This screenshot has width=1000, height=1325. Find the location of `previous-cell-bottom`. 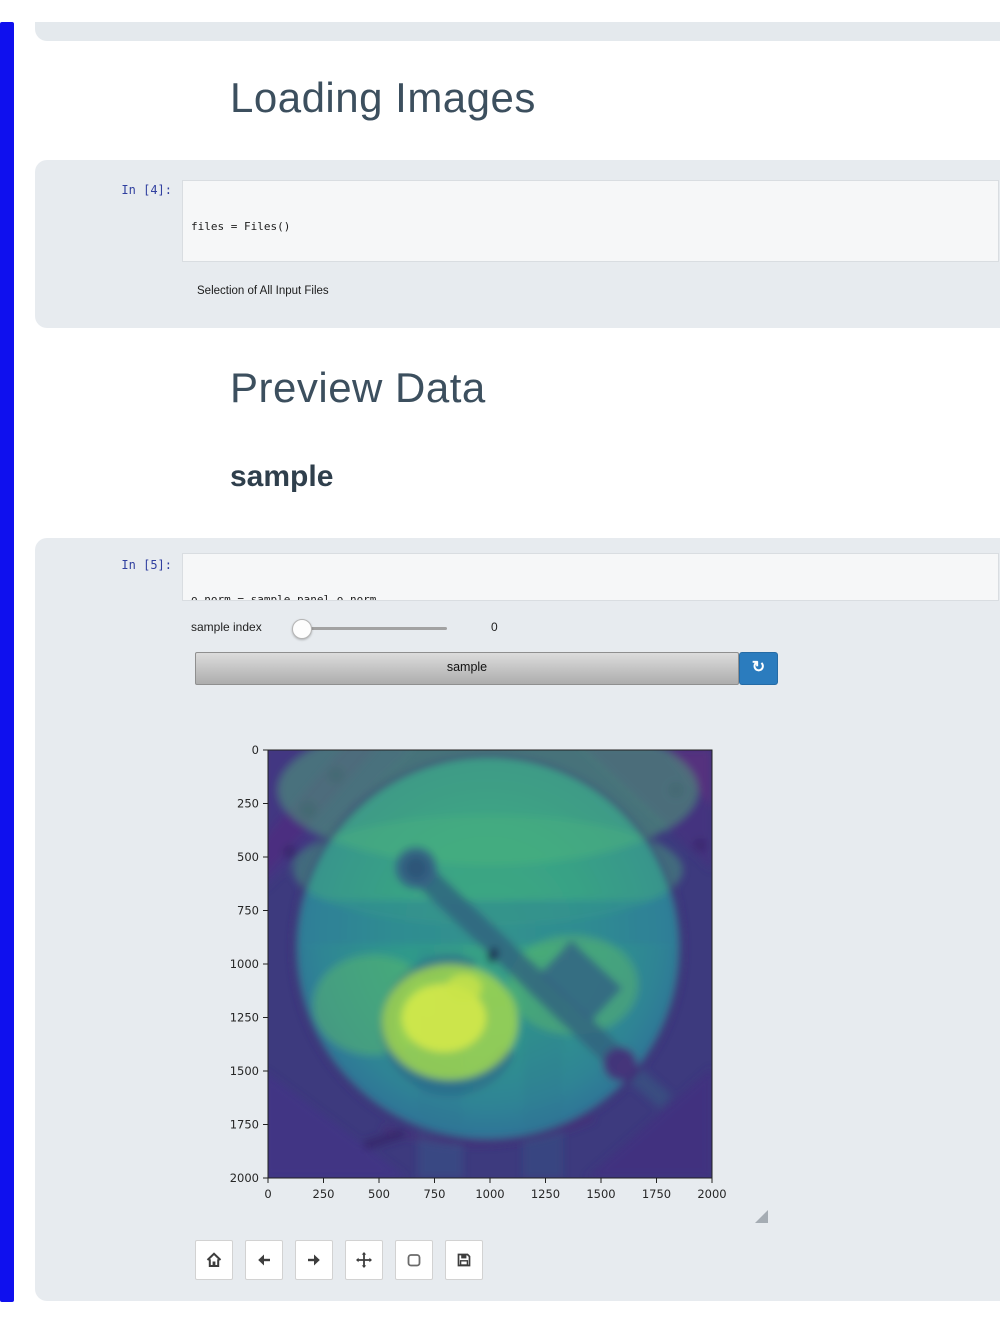

previous-cell-bottom is located at coordinates (517, 31).